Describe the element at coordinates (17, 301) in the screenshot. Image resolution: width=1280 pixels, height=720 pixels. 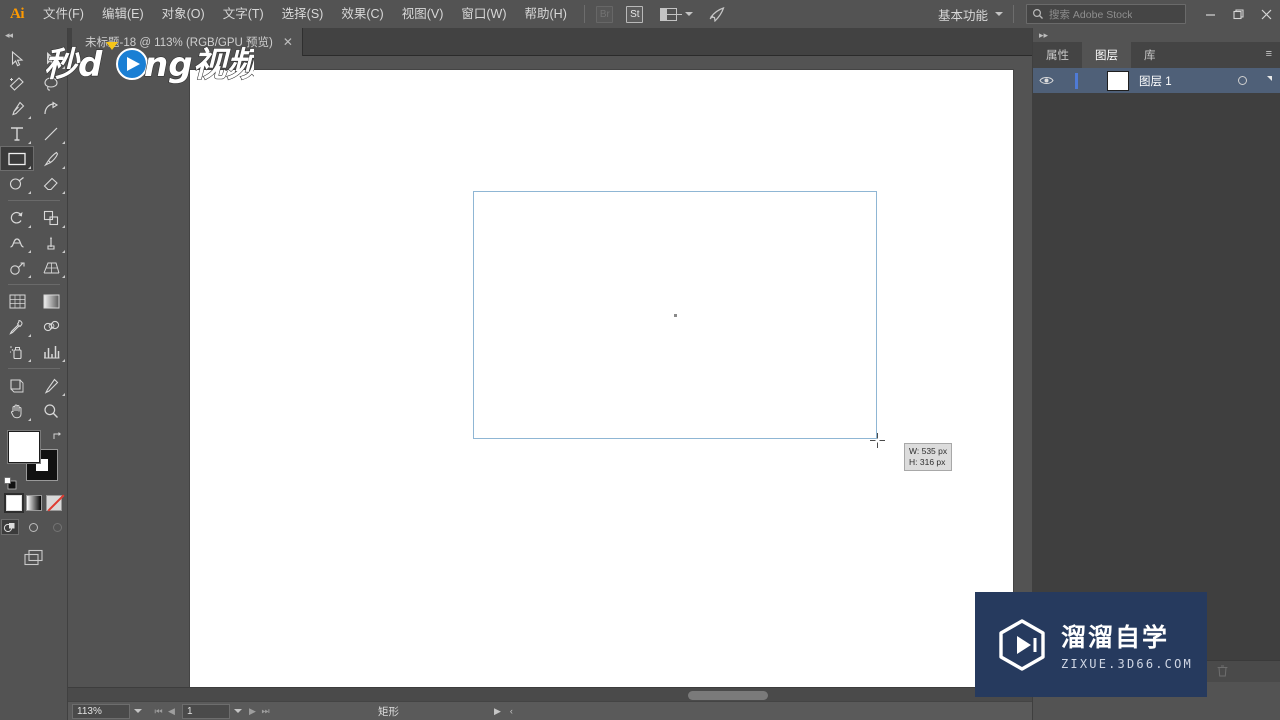
I see `mesh-tool` at that location.